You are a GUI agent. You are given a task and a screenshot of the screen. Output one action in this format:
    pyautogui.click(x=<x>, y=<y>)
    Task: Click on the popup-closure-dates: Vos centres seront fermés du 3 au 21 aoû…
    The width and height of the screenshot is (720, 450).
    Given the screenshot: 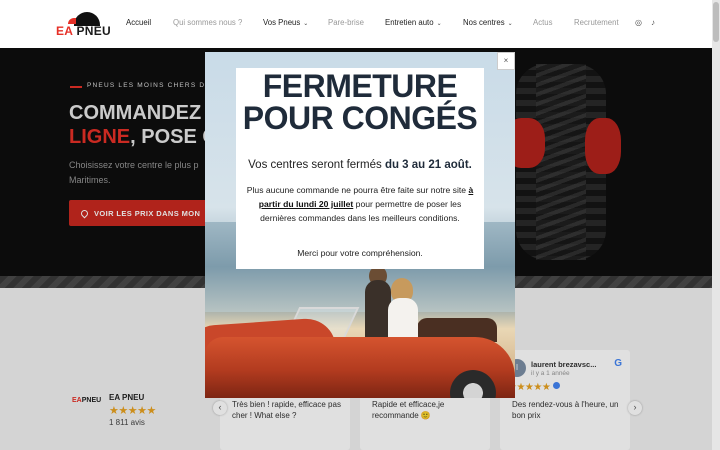 What is the action you would take?
    pyautogui.click(x=360, y=165)
    